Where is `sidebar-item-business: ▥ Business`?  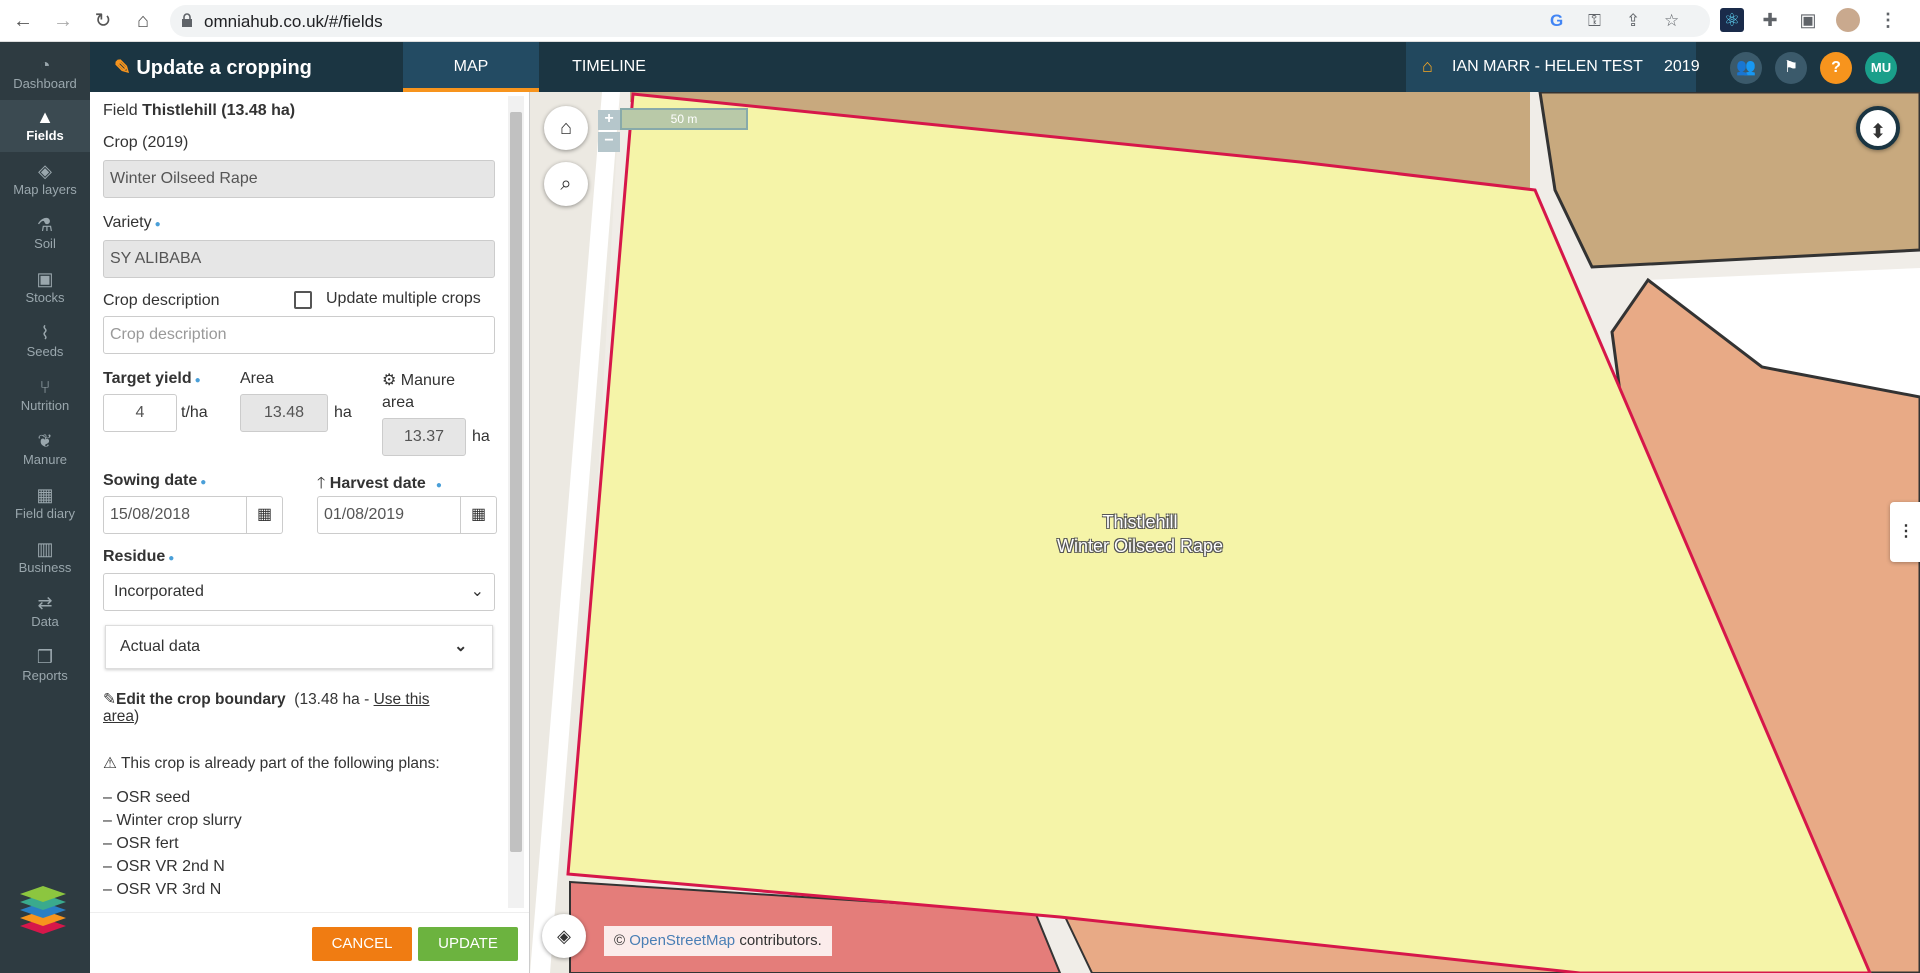 sidebar-item-business: ▥ Business is located at coordinates (45, 558).